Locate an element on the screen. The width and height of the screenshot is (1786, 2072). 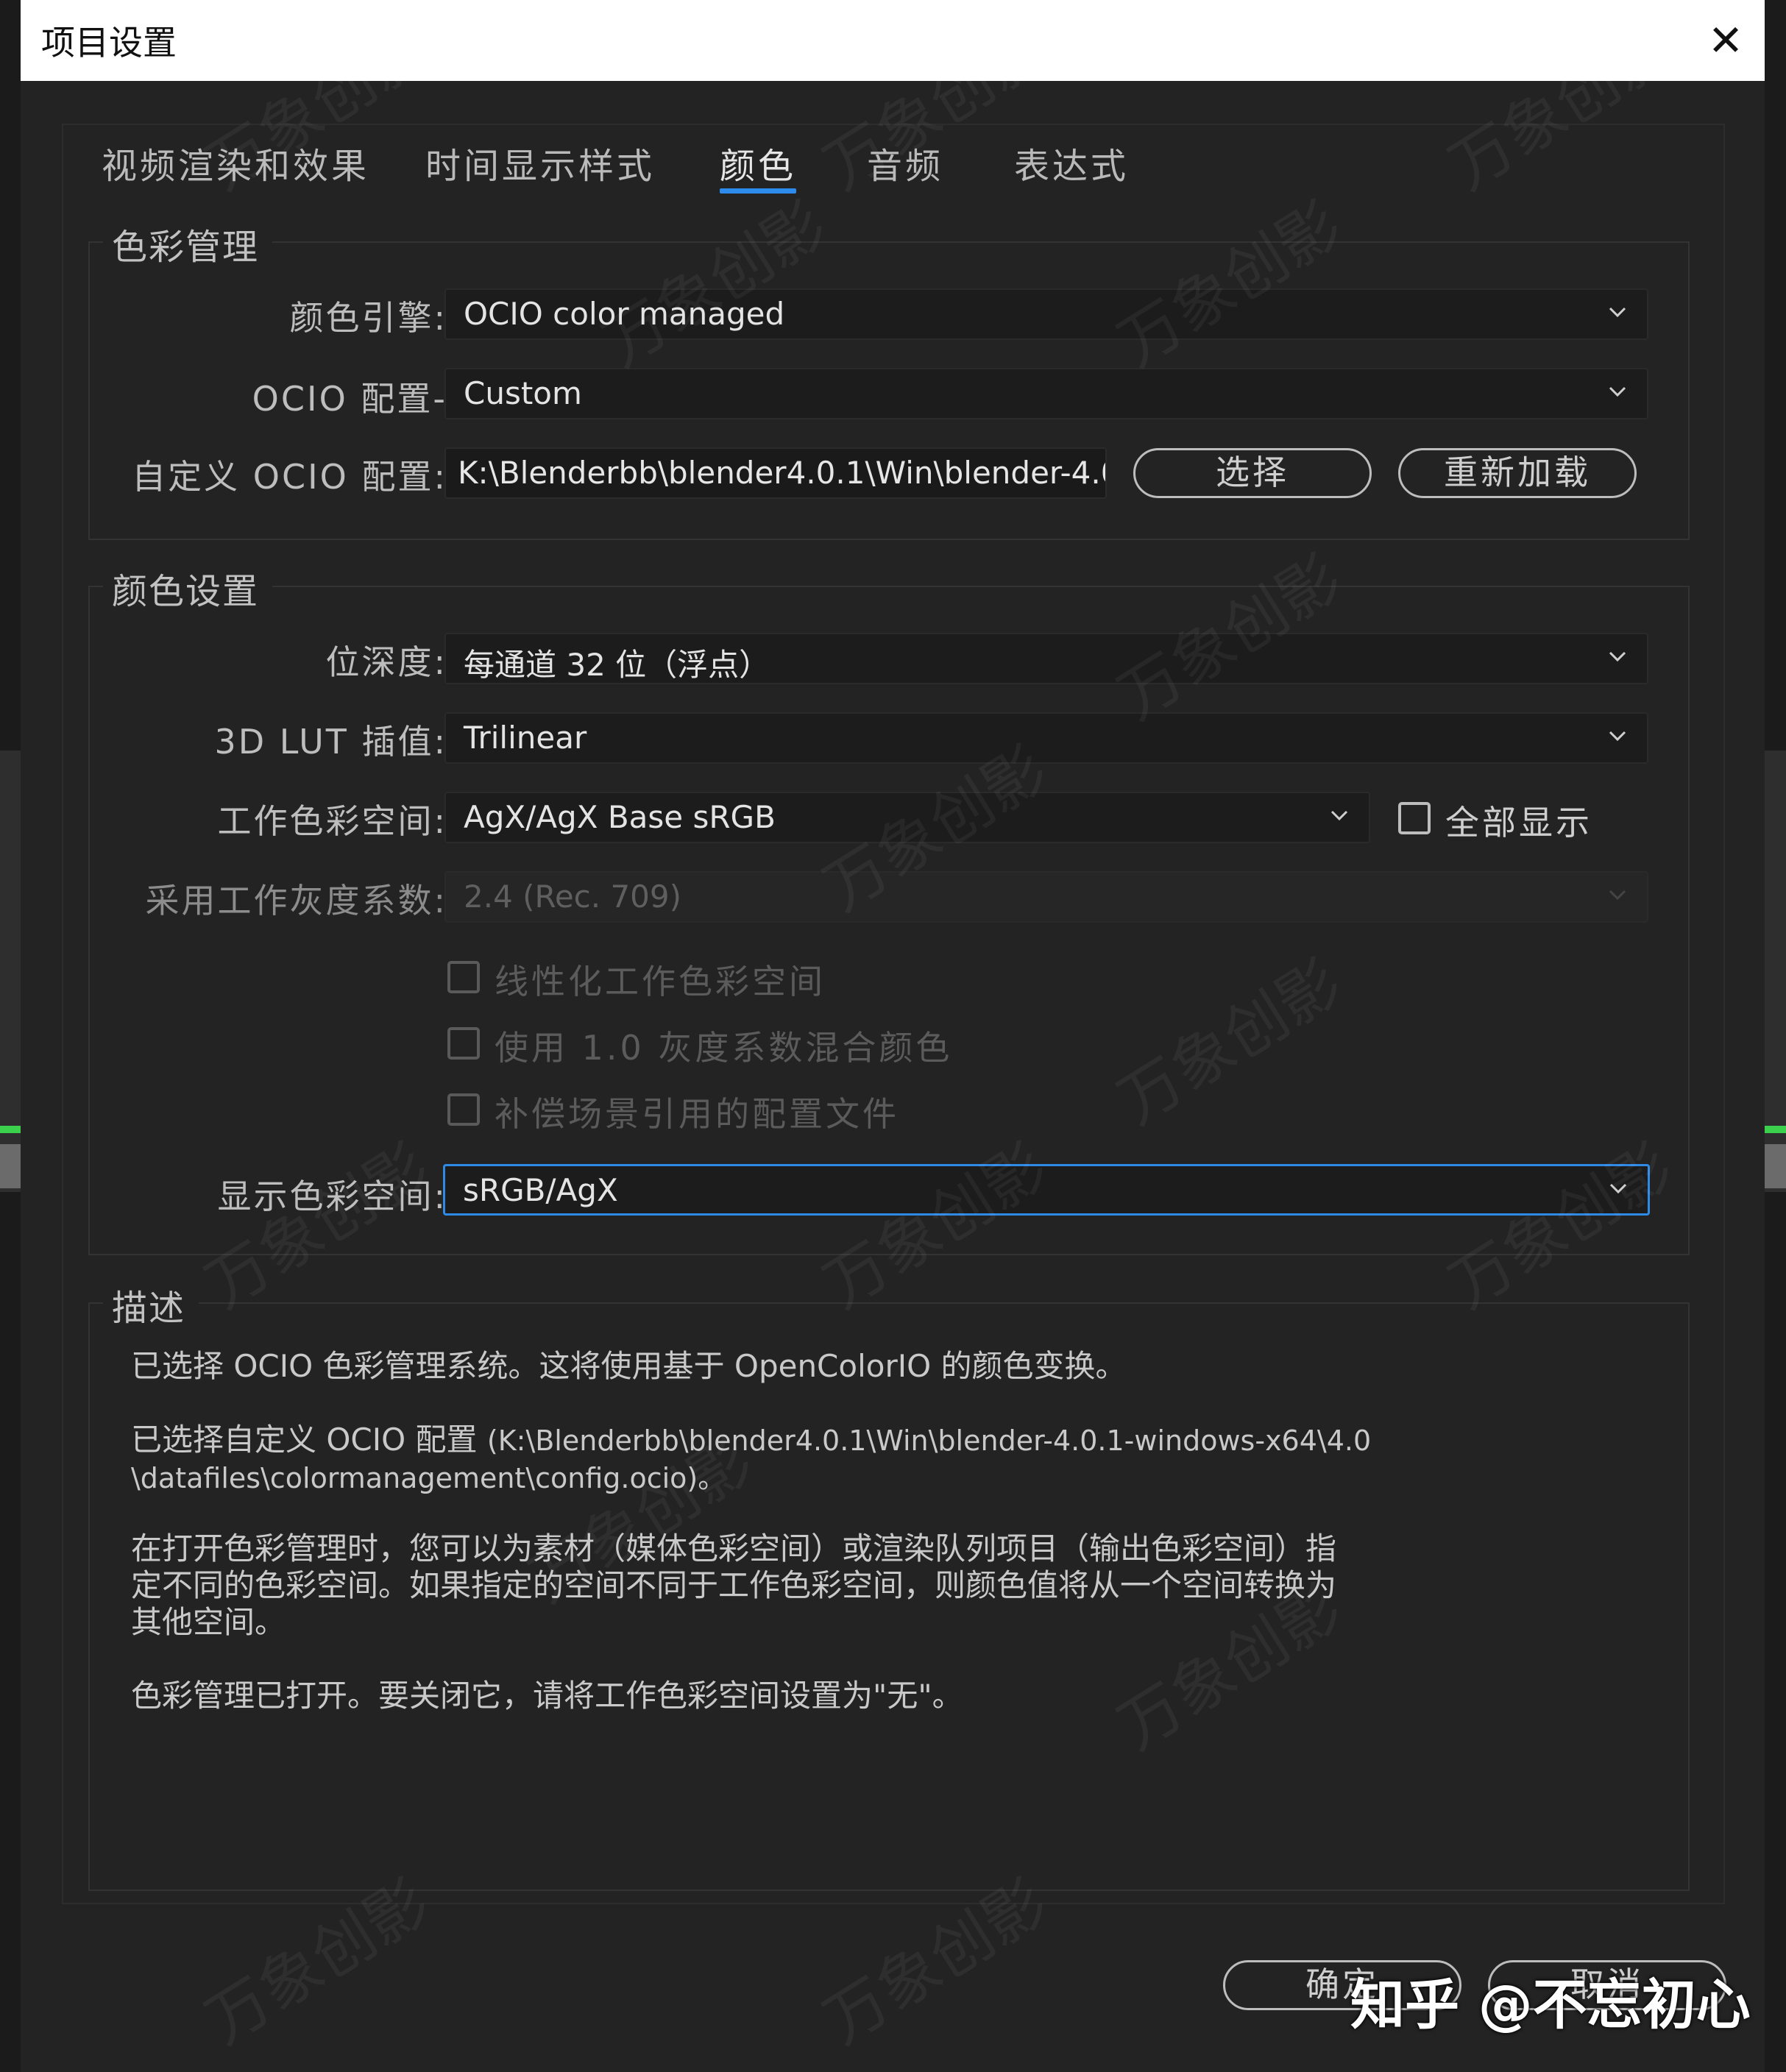
description-paragraph-4: 色彩管理已打开。要关闭它，请将工作色彩空间设置为"无"。 is located at coordinates (800, 1696).